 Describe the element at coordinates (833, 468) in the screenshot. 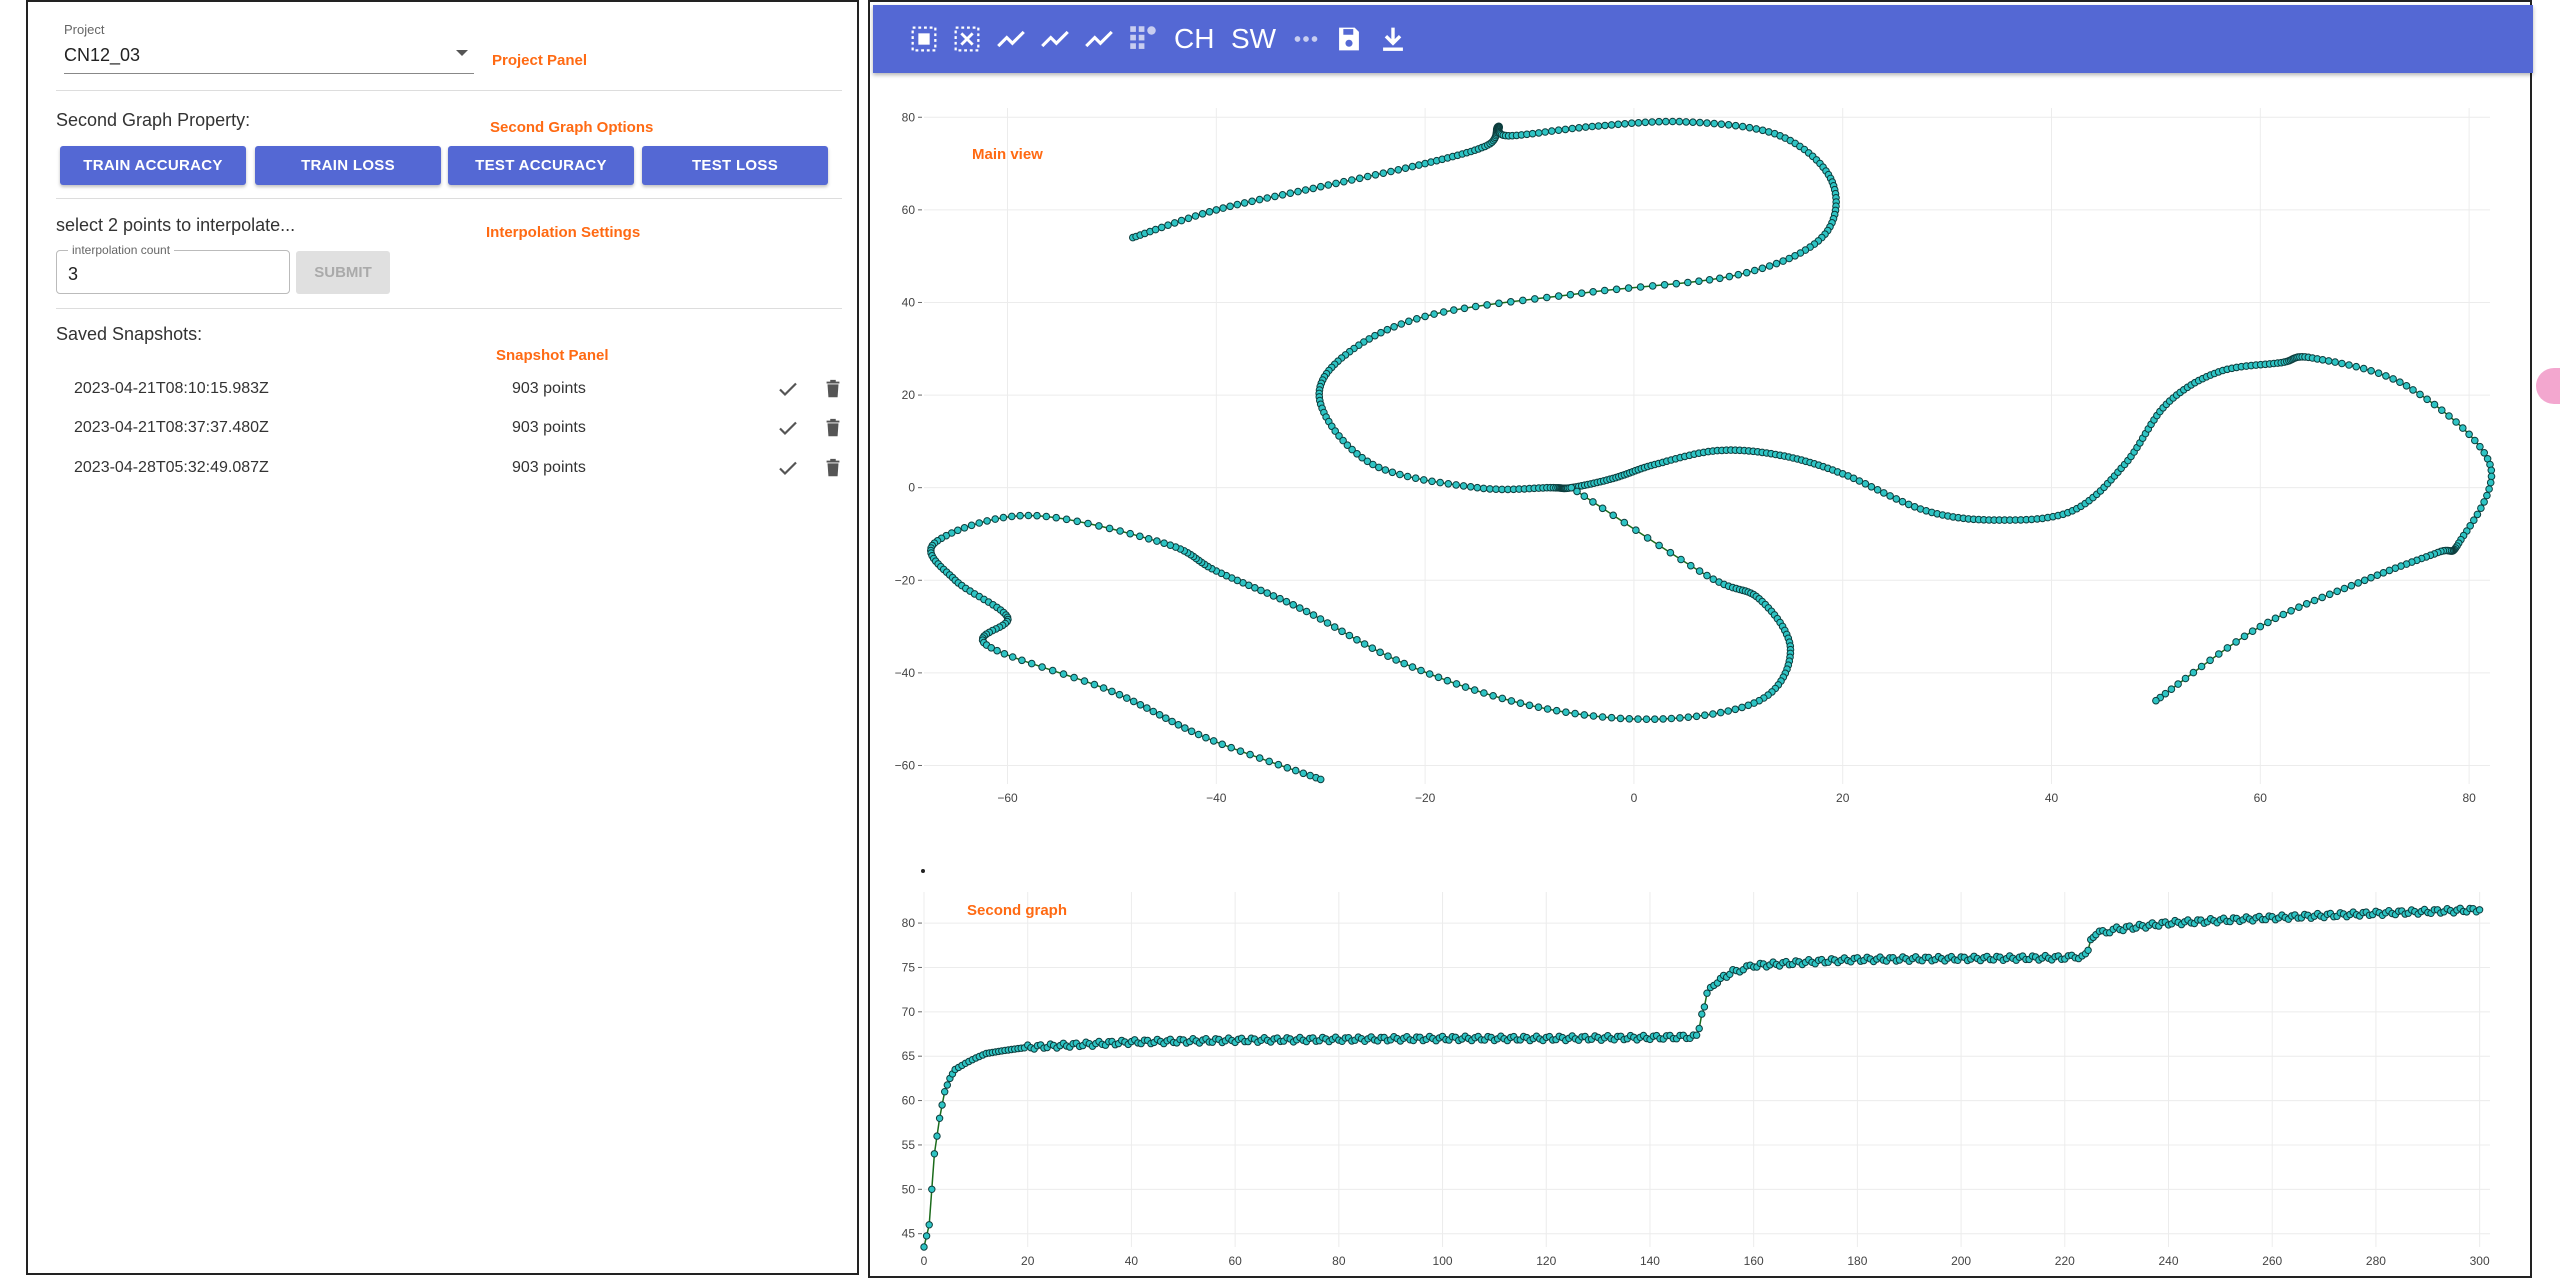

I see `trash-icon` at that location.